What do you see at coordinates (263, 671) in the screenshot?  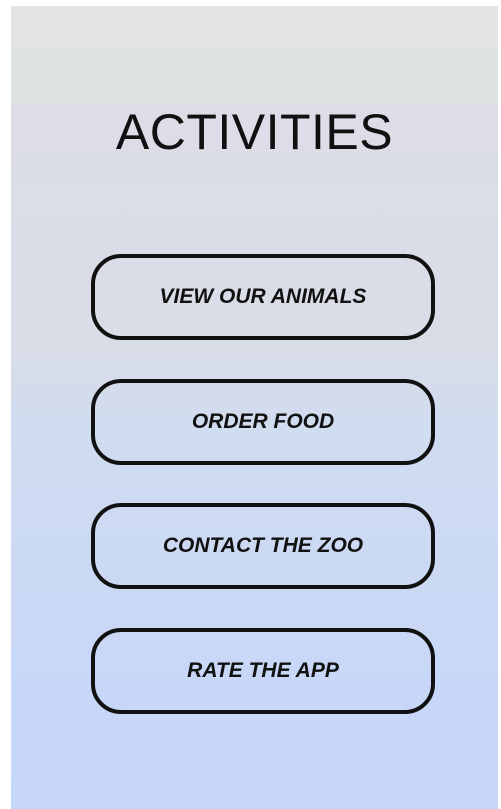 I see `rate-app-button: RATE THE APP` at bounding box center [263, 671].